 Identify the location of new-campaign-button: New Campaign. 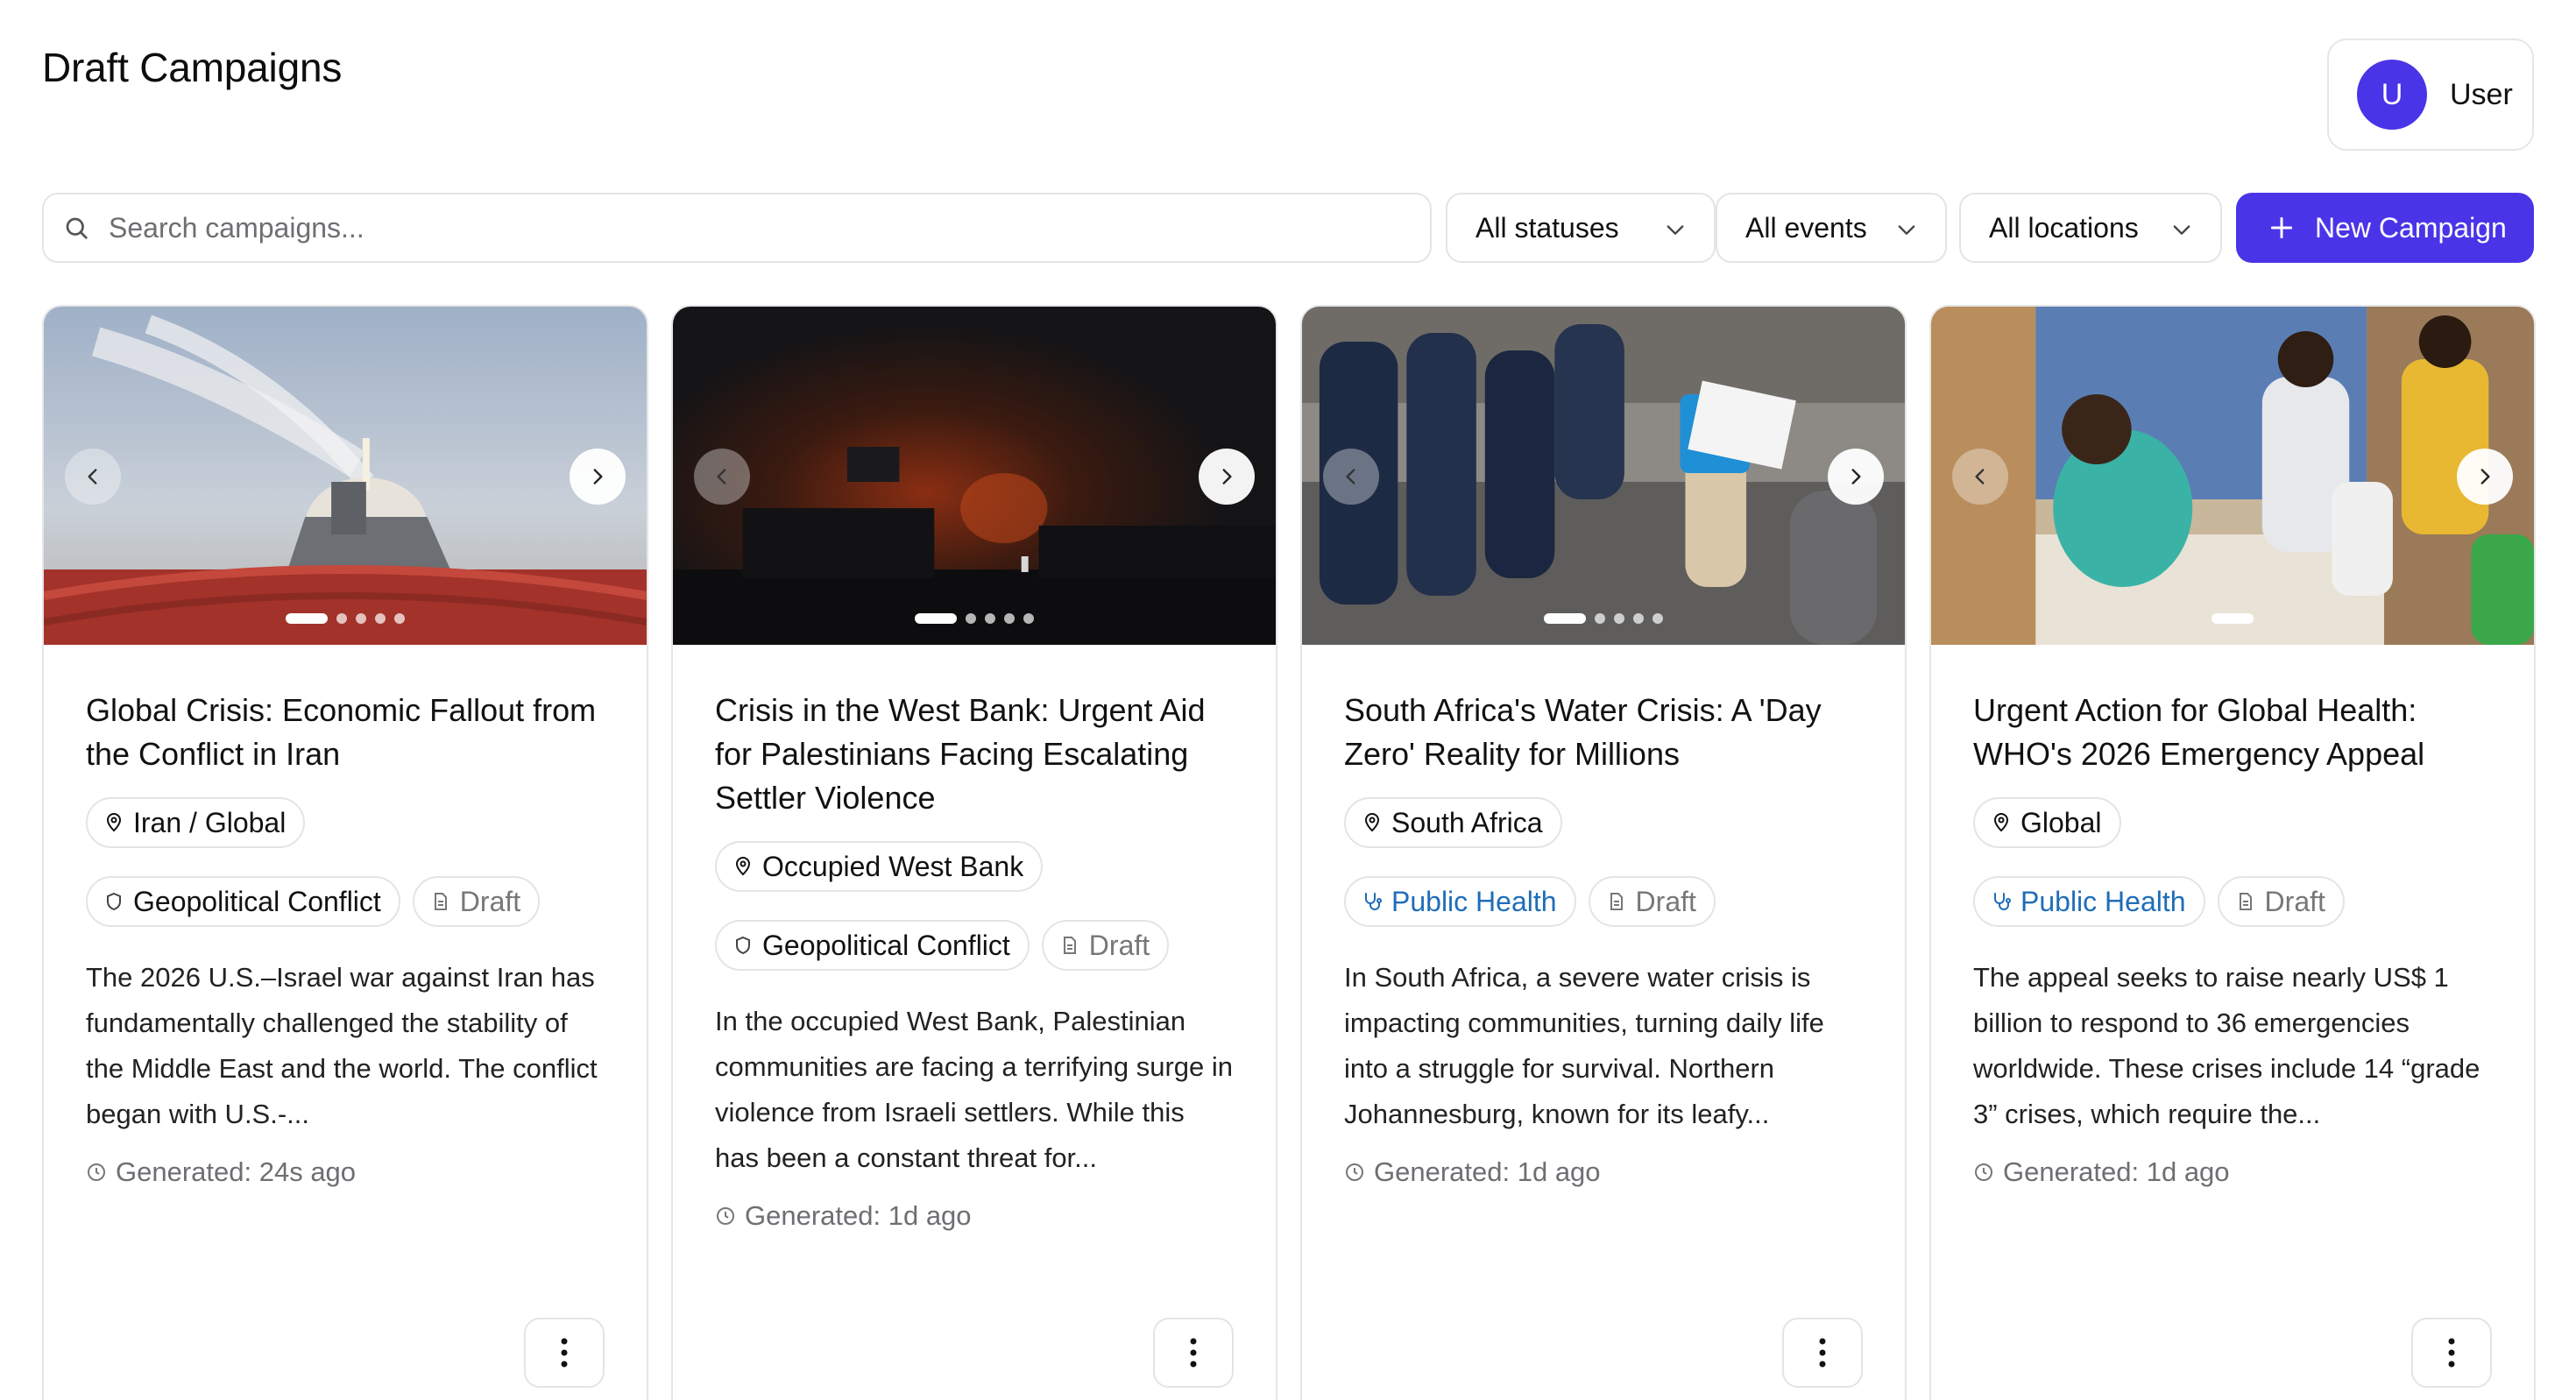
(2385, 228).